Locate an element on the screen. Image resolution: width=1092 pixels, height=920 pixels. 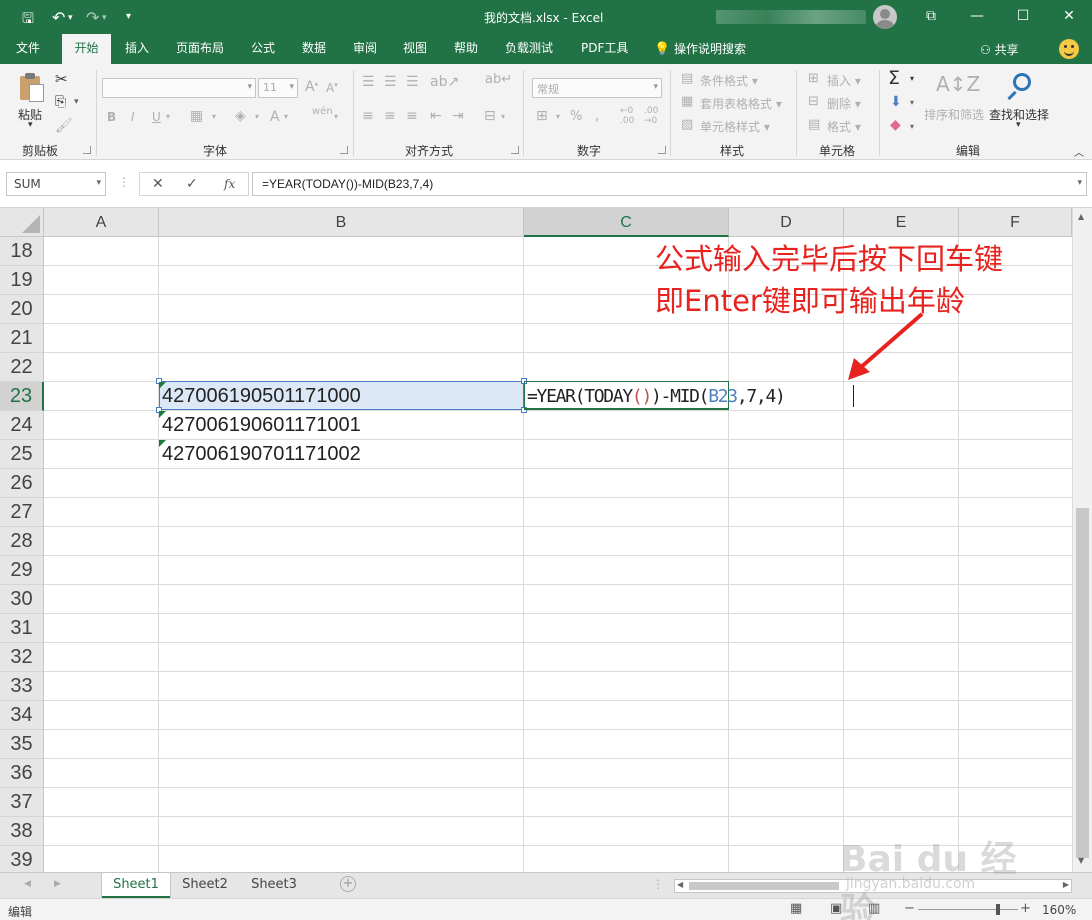
cell-b24: 427006190601171001 is located at coordinates (261, 425).